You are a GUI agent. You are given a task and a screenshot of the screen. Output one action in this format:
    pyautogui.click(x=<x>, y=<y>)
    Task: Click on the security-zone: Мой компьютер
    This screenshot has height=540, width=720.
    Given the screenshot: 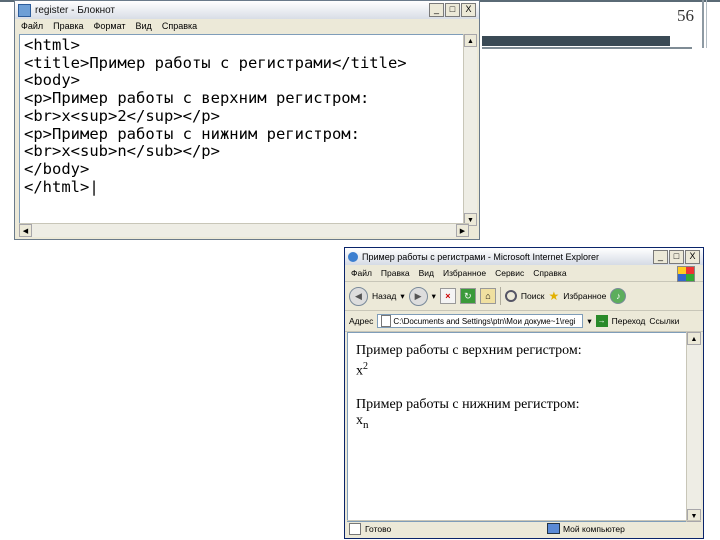 What is the action you would take?
    pyautogui.click(x=586, y=528)
    